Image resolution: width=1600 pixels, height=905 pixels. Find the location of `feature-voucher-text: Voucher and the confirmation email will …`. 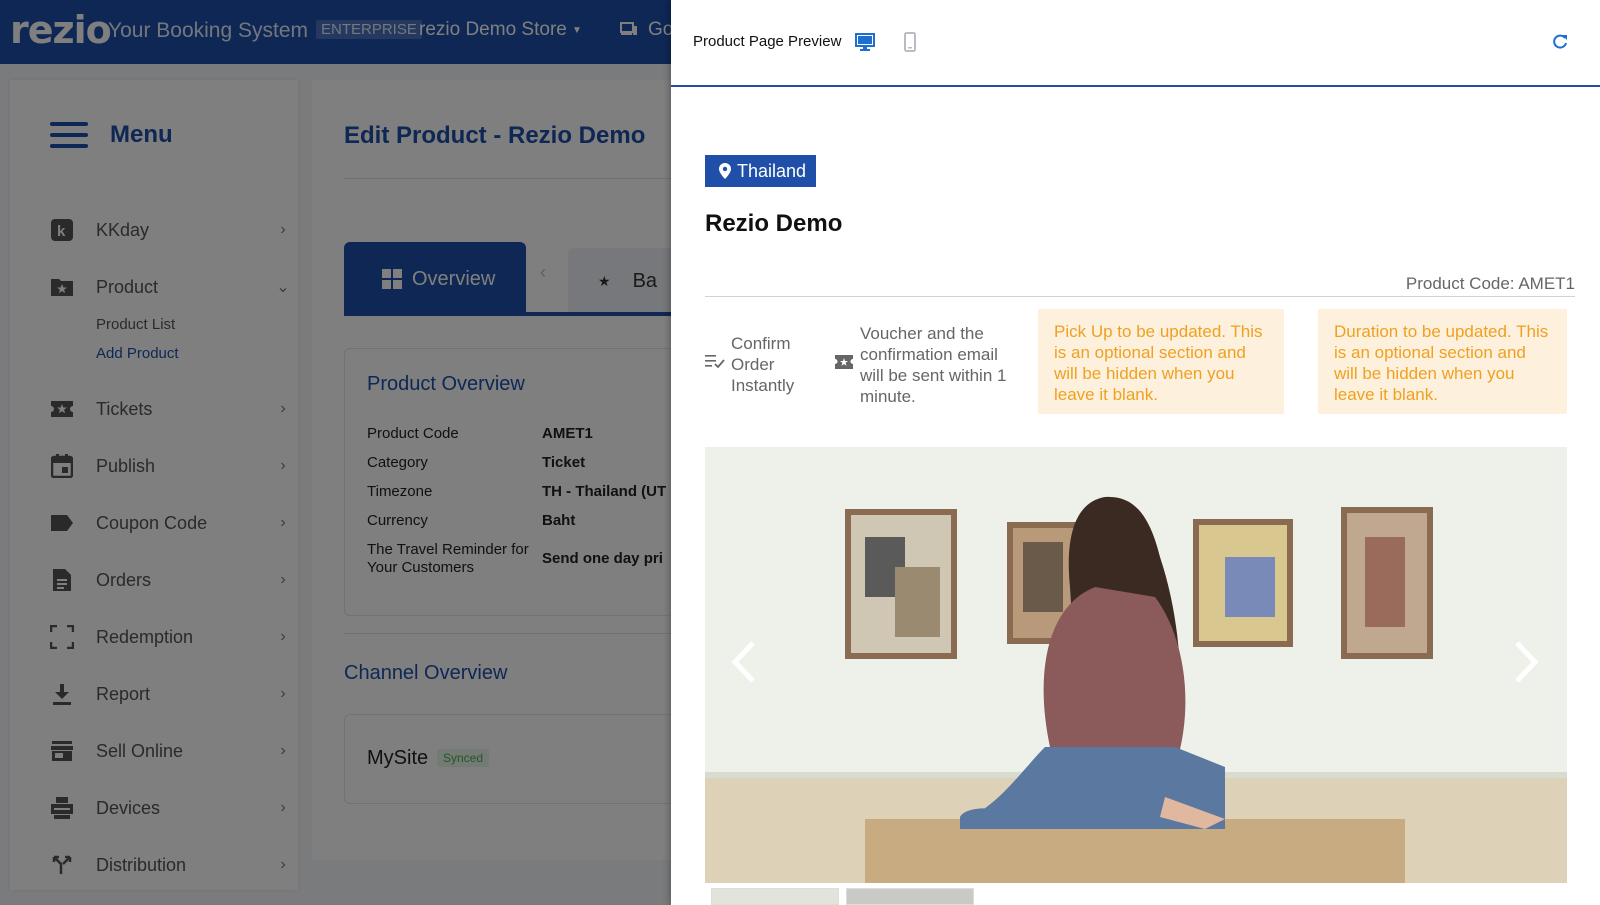

feature-voucher-text: Voucher and the confirmation email will … is located at coordinates (933, 365).